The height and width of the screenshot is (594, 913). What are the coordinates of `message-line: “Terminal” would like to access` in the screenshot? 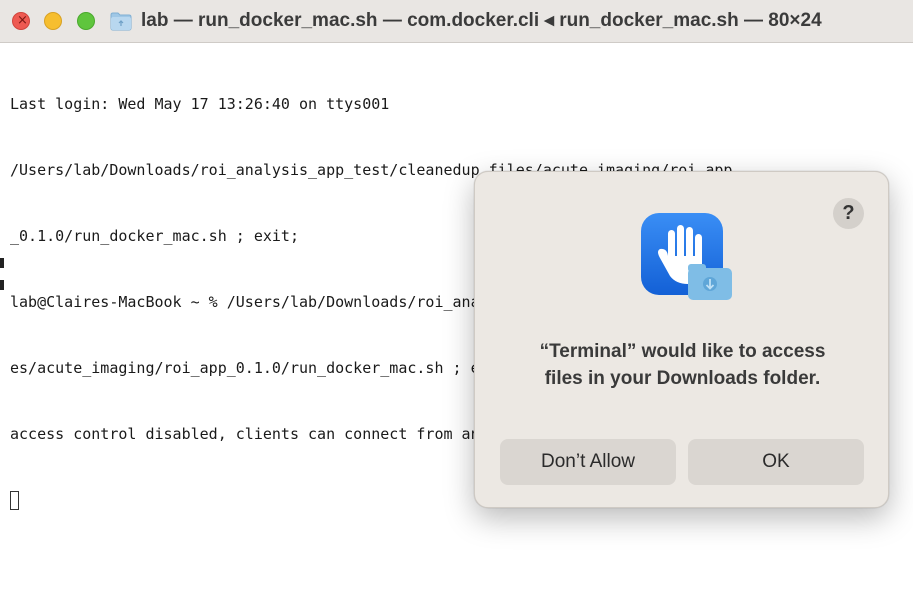 It's located at (682, 351).